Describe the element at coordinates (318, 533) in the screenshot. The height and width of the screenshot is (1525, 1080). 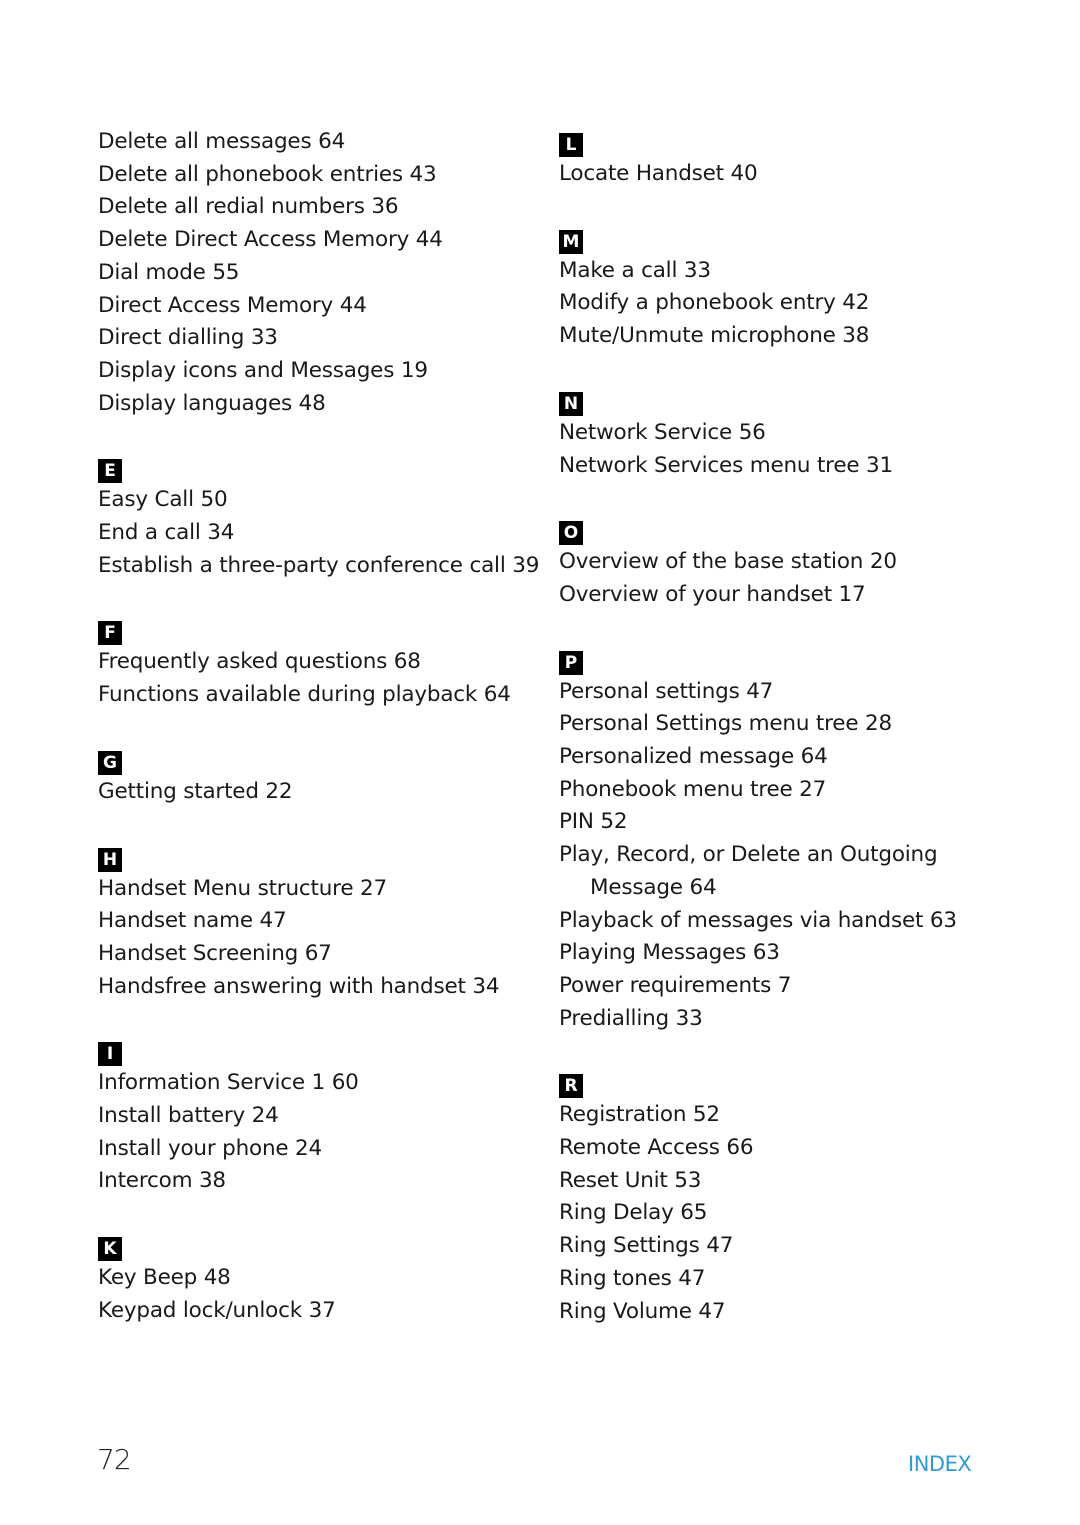
I see `index-entry: End a call 34` at that location.